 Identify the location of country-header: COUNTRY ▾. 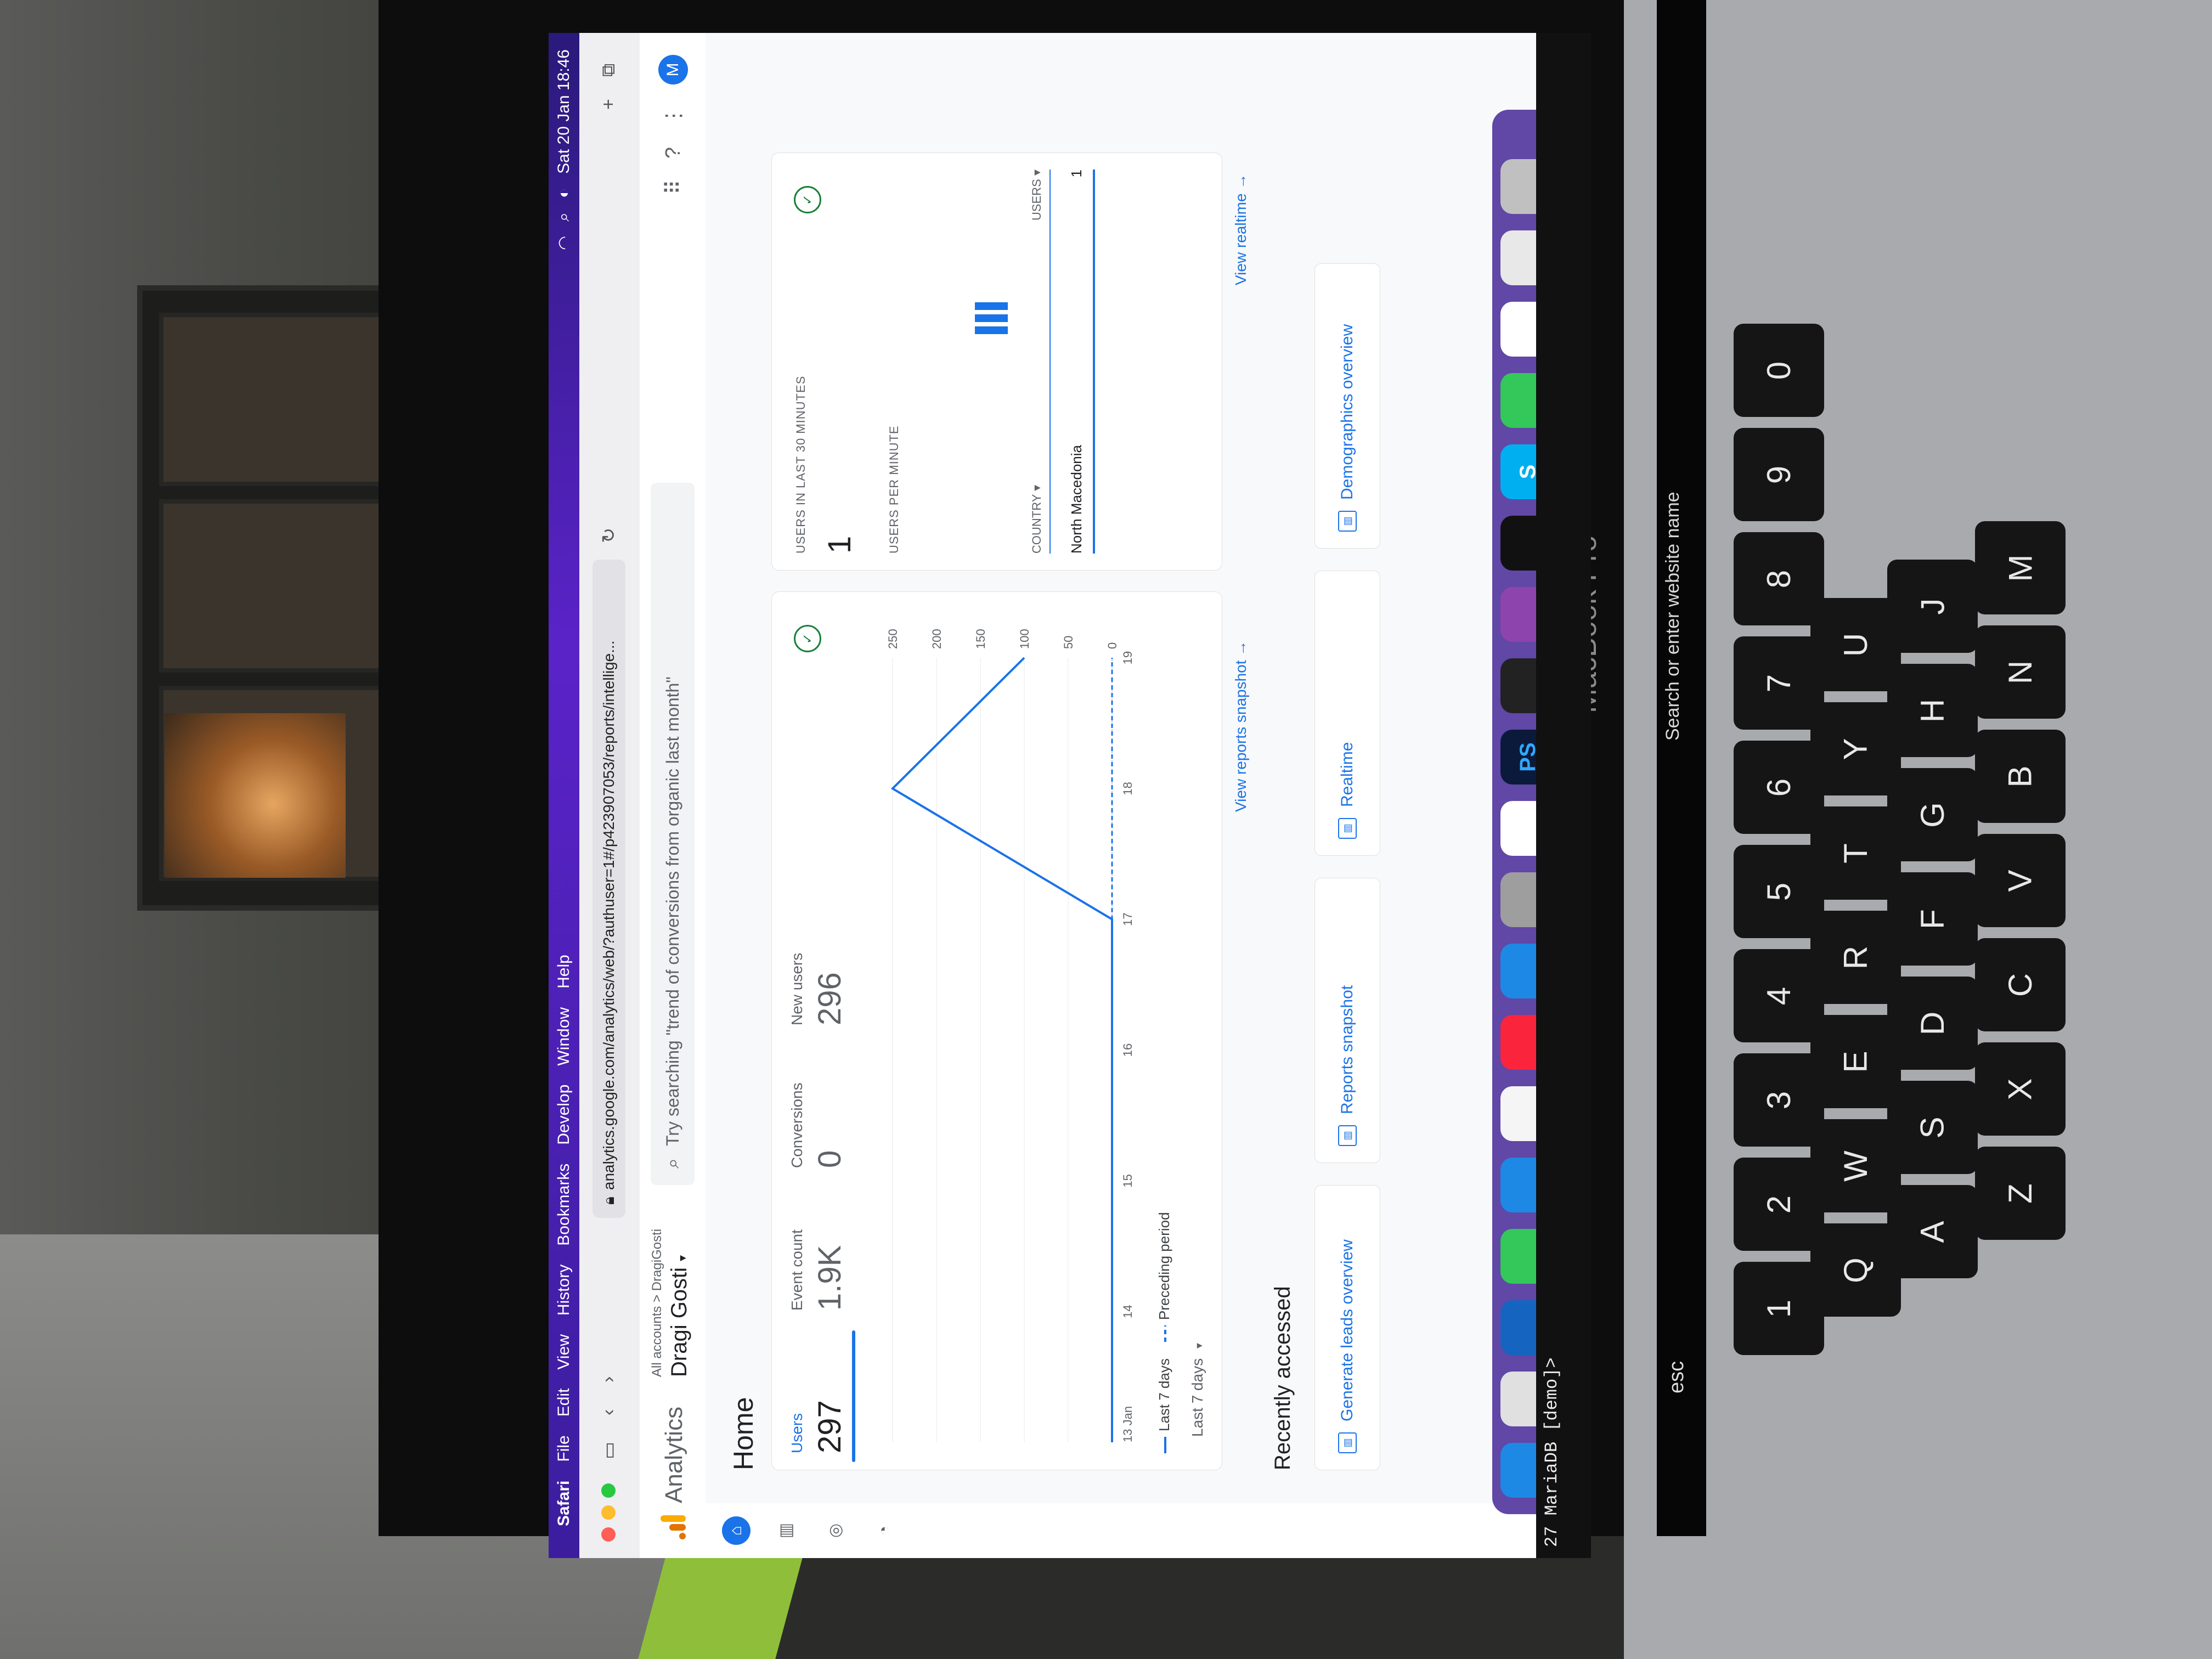
(1037, 519).